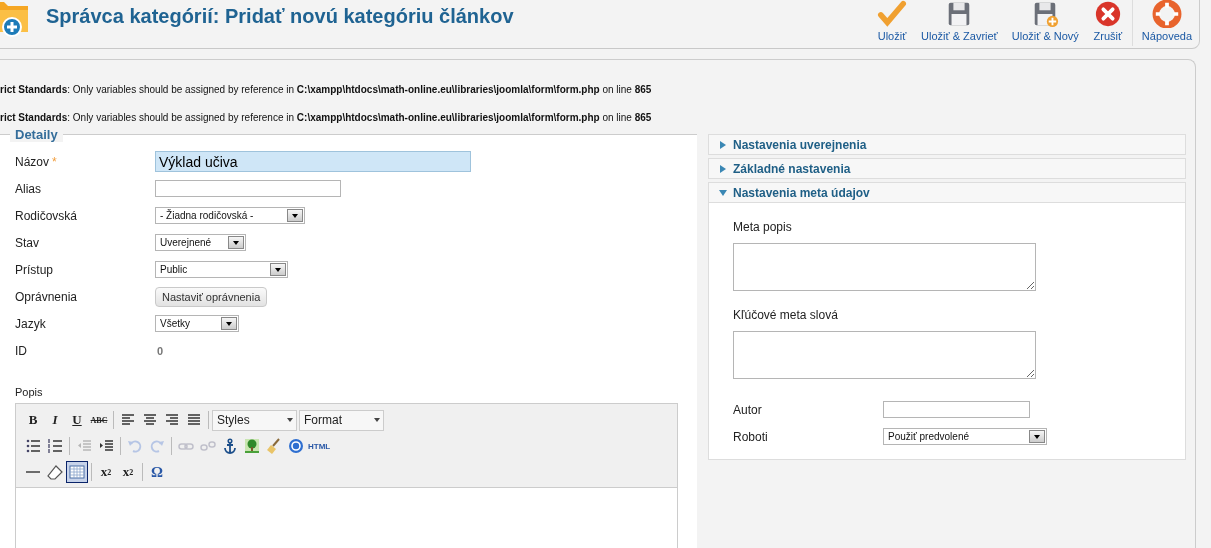 Image resolution: width=1211 pixels, height=548 pixels. Describe the element at coordinates (1166, 21) in the screenshot. I see `help-button: Nápoveda` at that location.